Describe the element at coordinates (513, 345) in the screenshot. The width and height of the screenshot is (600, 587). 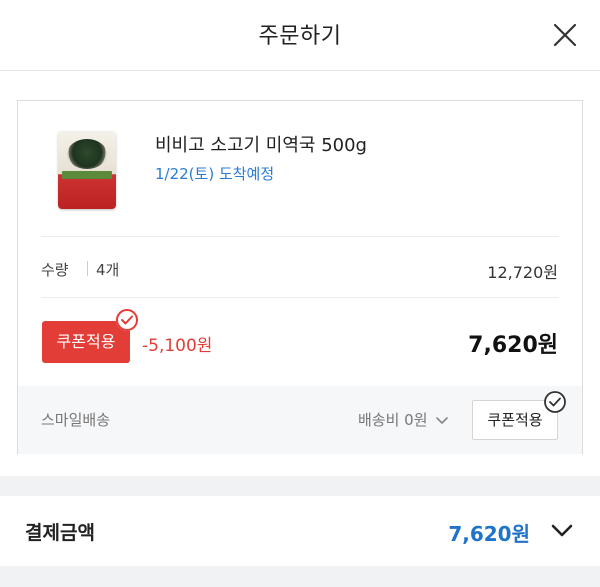
I see `item-final-price: 7,620원` at that location.